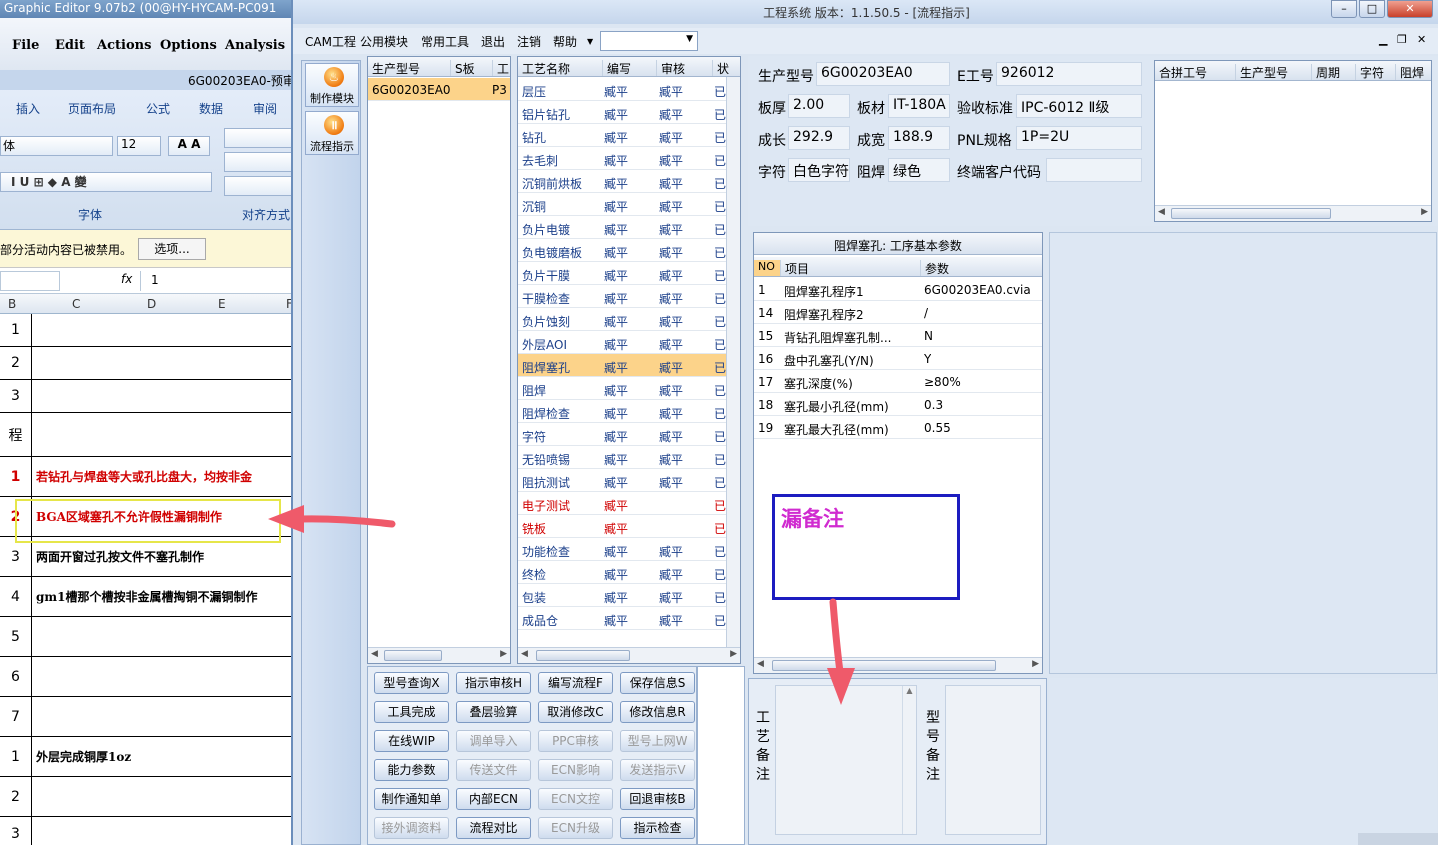 The height and width of the screenshot is (845, 1438). What do you see at coordinates (1398, 839) in the screenshot?
I see `tray-area` at bounding box center [1398, 839].